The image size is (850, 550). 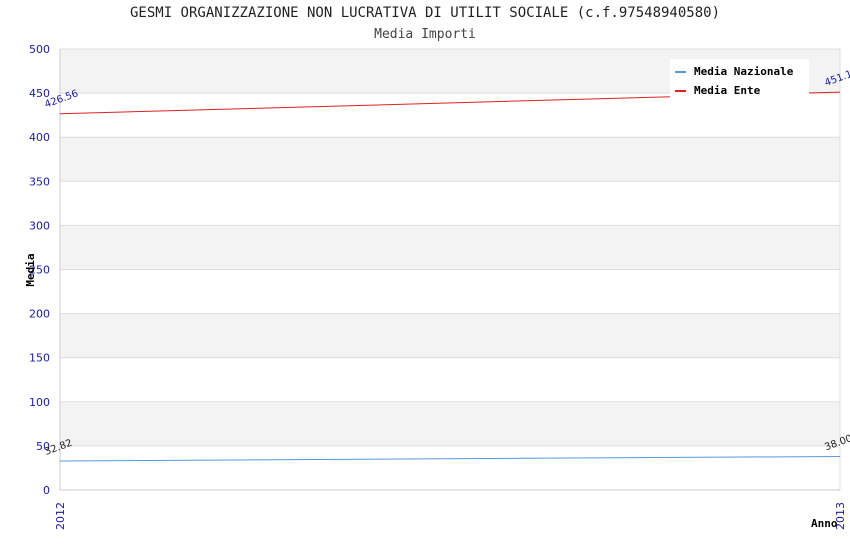 I want to click on y-tick-label: 300, so click(x=39, y=225).